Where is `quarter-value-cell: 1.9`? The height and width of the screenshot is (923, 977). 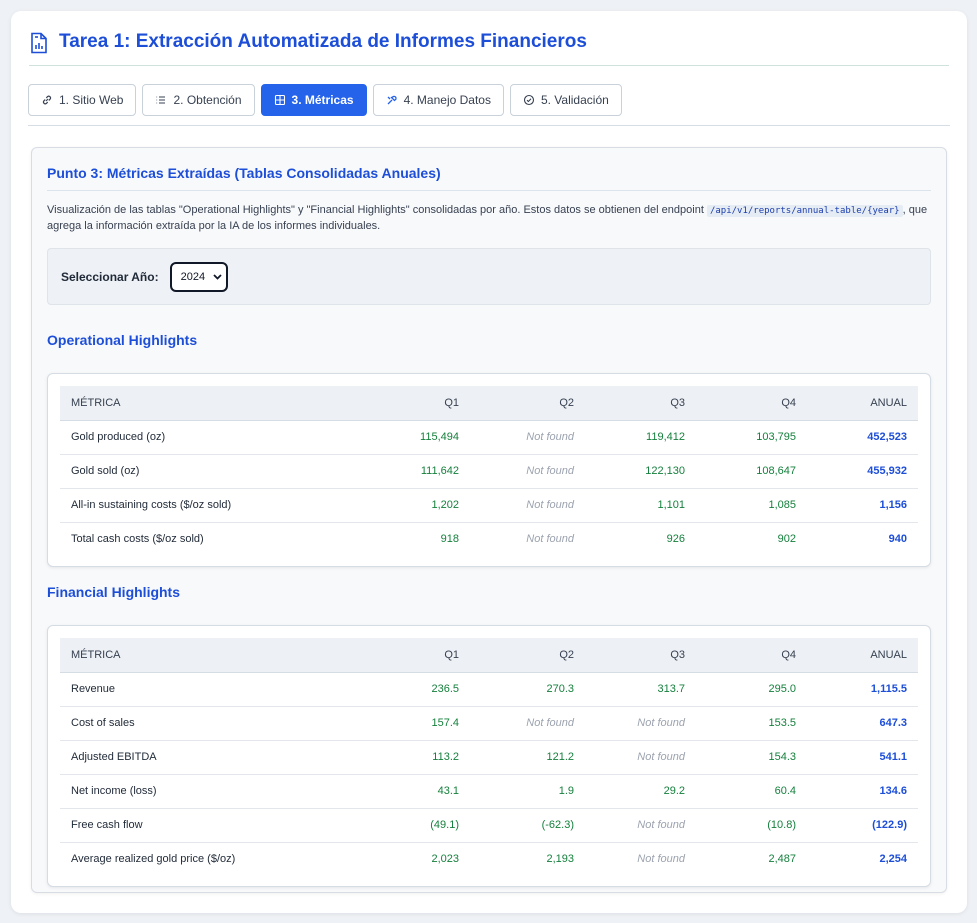 quarter-value-cell: 1.9 is located at coordinates (527, 791).